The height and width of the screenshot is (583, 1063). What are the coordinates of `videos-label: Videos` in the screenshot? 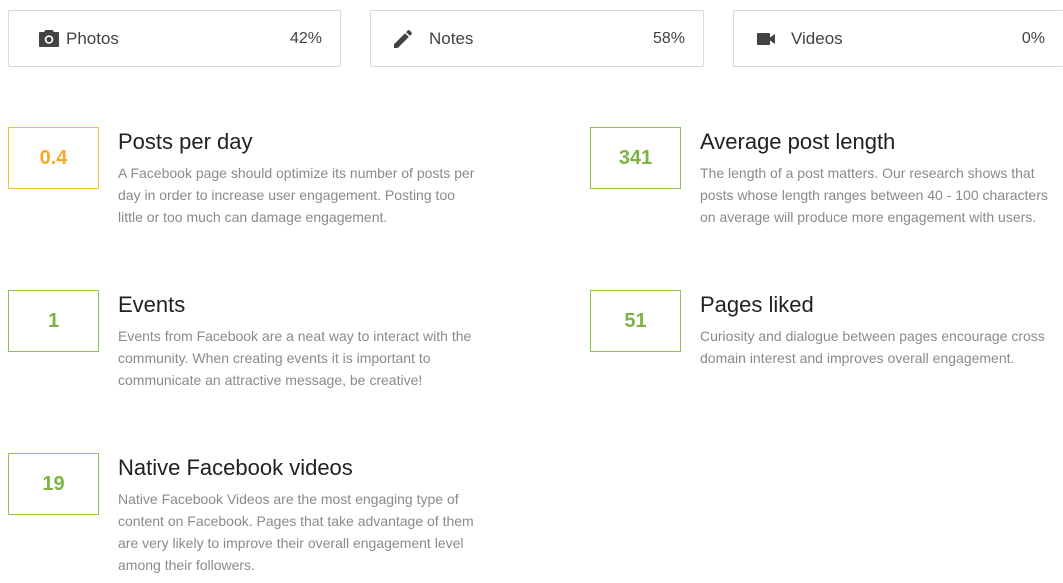 It's located at (817, 38).